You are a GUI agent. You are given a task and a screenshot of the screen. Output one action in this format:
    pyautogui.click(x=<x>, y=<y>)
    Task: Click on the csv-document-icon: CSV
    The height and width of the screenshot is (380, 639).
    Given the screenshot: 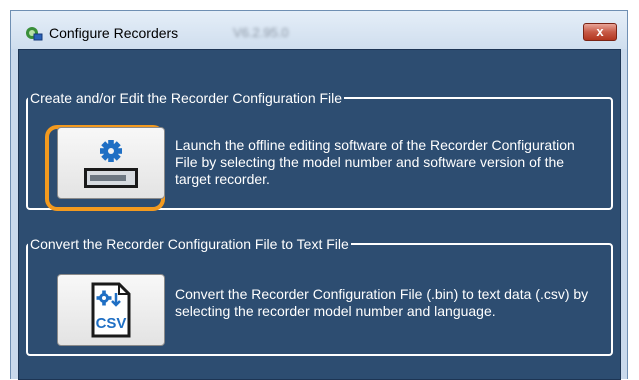 What is the action you would take?
    pyautogui.click(x=111, y=310)
    